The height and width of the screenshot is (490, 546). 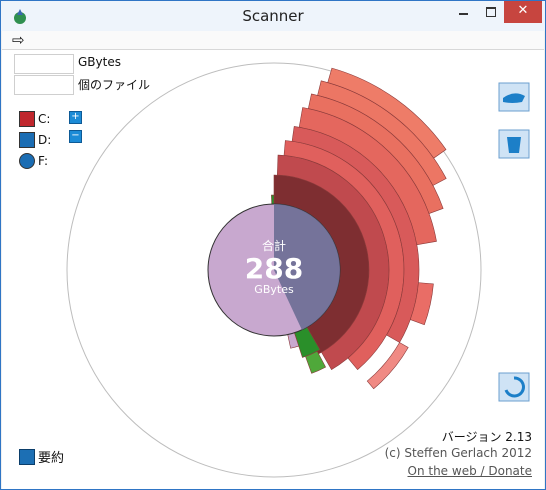 I want to click on title-bar: Scanner ✕, so click(x=273, y=16).